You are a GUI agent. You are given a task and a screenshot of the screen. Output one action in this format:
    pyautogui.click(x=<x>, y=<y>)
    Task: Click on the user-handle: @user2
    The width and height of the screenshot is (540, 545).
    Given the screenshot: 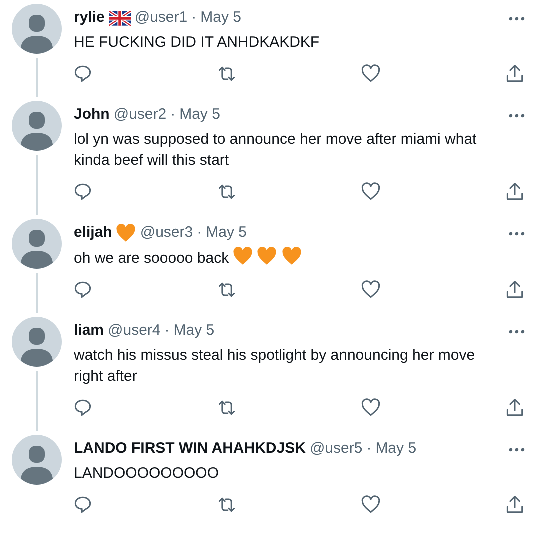 What is the action you would take?
    pyautogui.click(x=140, y=115)
    